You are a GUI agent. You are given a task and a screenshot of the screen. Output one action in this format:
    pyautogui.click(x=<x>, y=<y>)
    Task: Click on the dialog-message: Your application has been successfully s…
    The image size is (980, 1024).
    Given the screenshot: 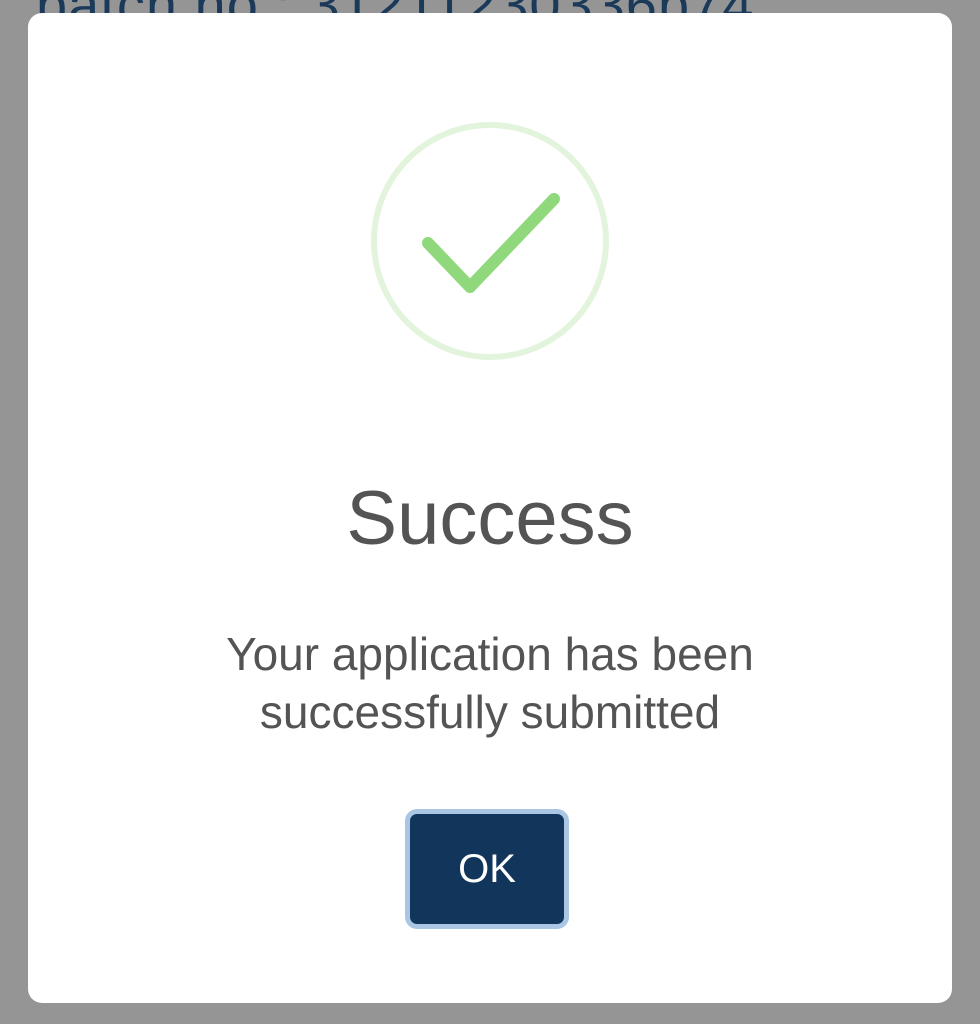 What is the action you would take?
    pyautogui.click(x=490, y=683)
    